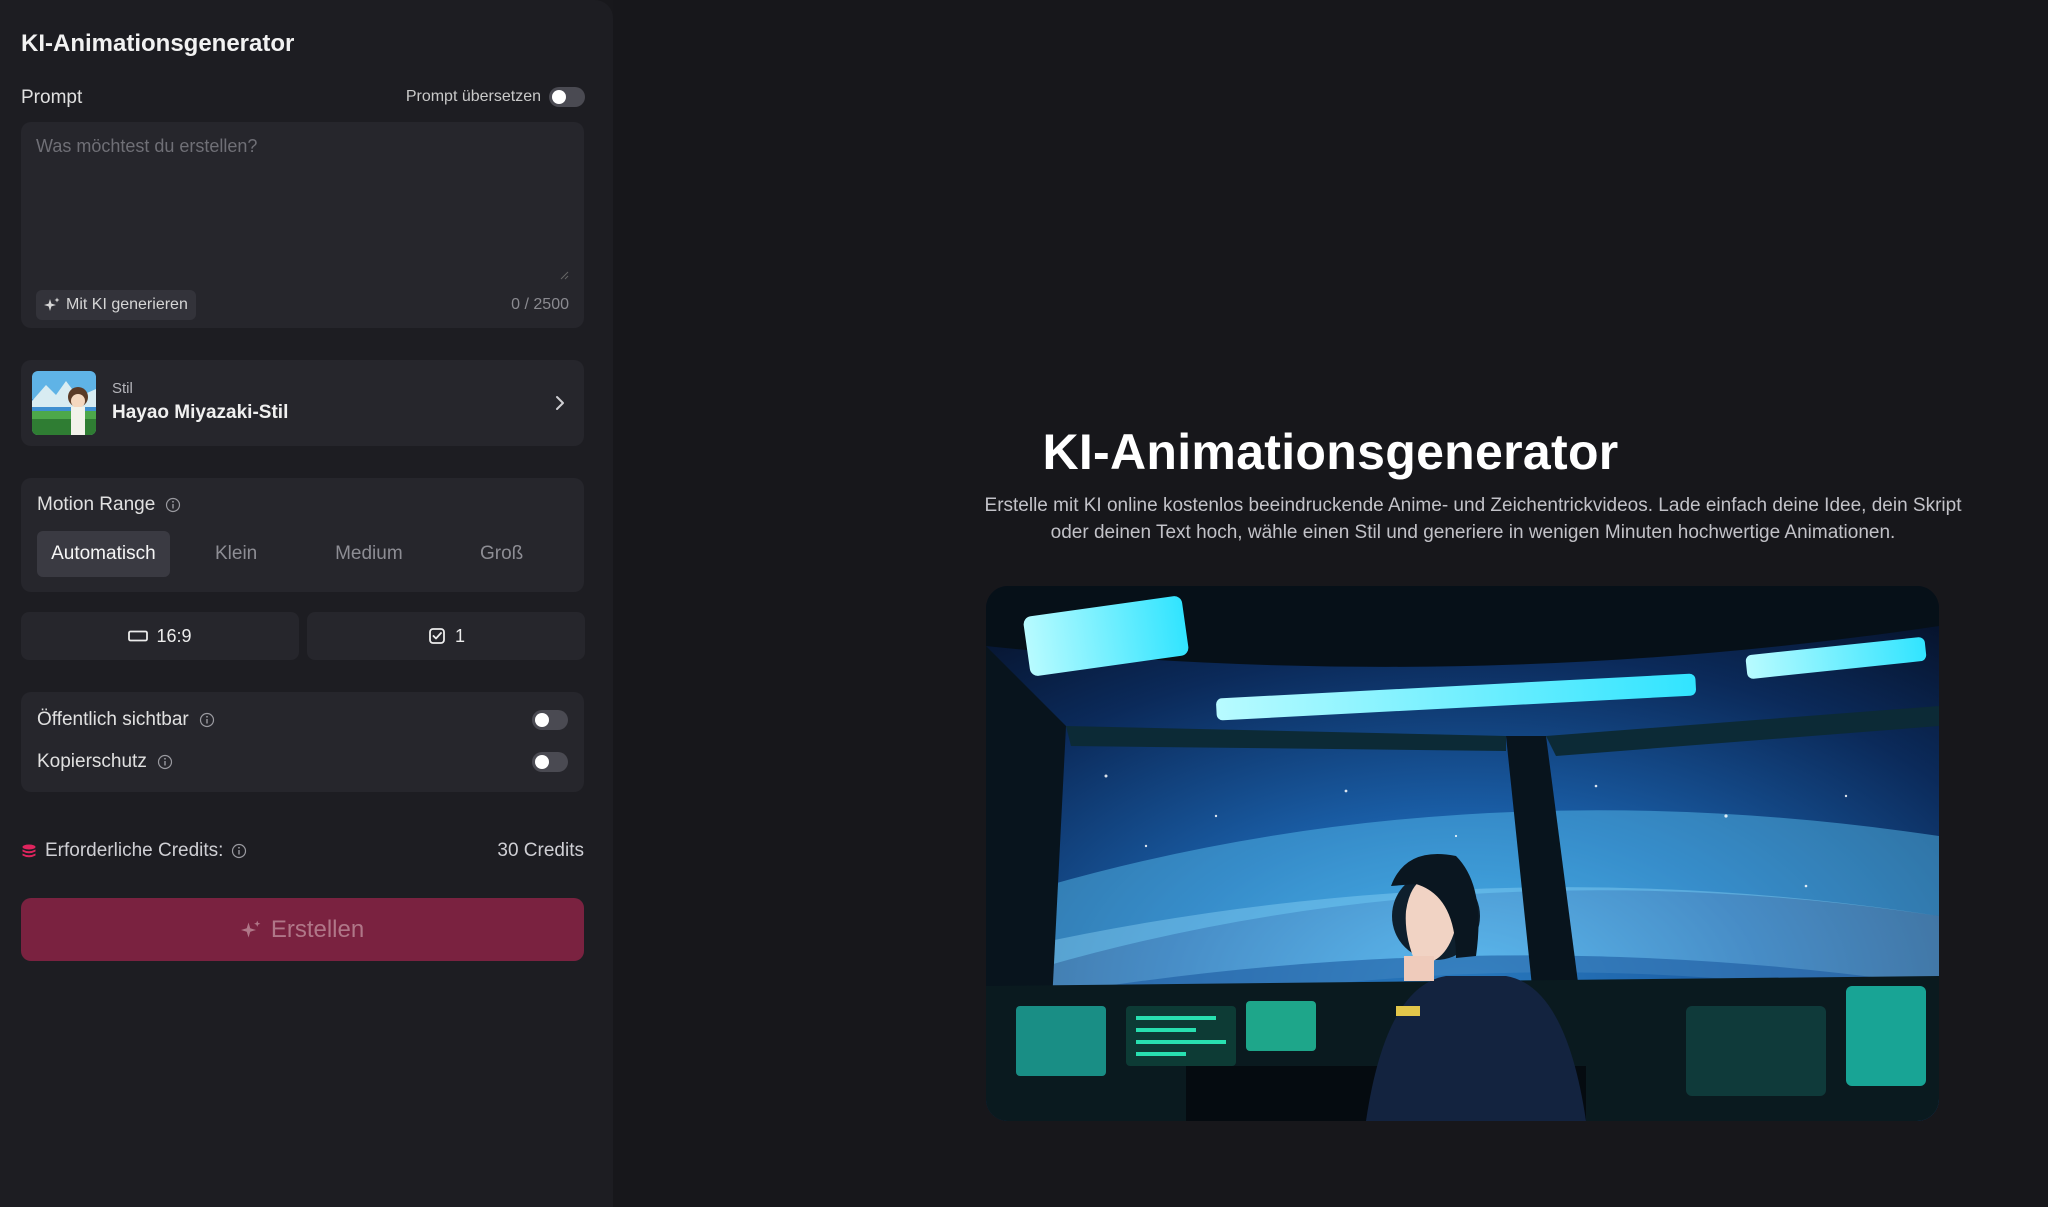 This screenshot has height=1207, width=2048. Describe the element at coordinates (200, 412) in the screenshot. I see `style-value: Hayao Miyazaki-Stil` at that location.